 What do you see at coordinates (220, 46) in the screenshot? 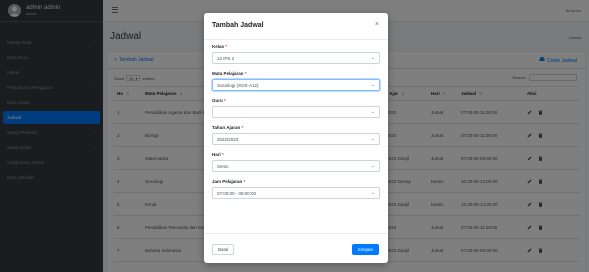
I see `field-label: Kelas *` at bounding box center [220, 46].